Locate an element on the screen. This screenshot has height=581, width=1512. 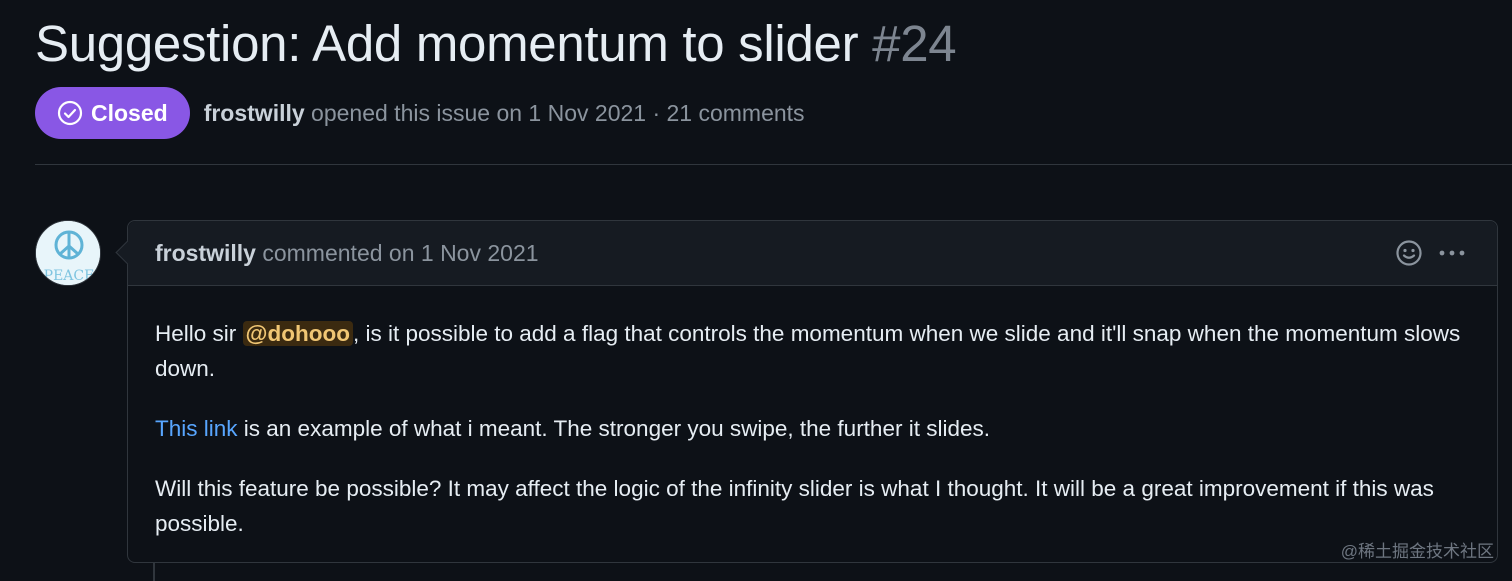
closed-state-badge: Closed is located at coordinates (112, 113).